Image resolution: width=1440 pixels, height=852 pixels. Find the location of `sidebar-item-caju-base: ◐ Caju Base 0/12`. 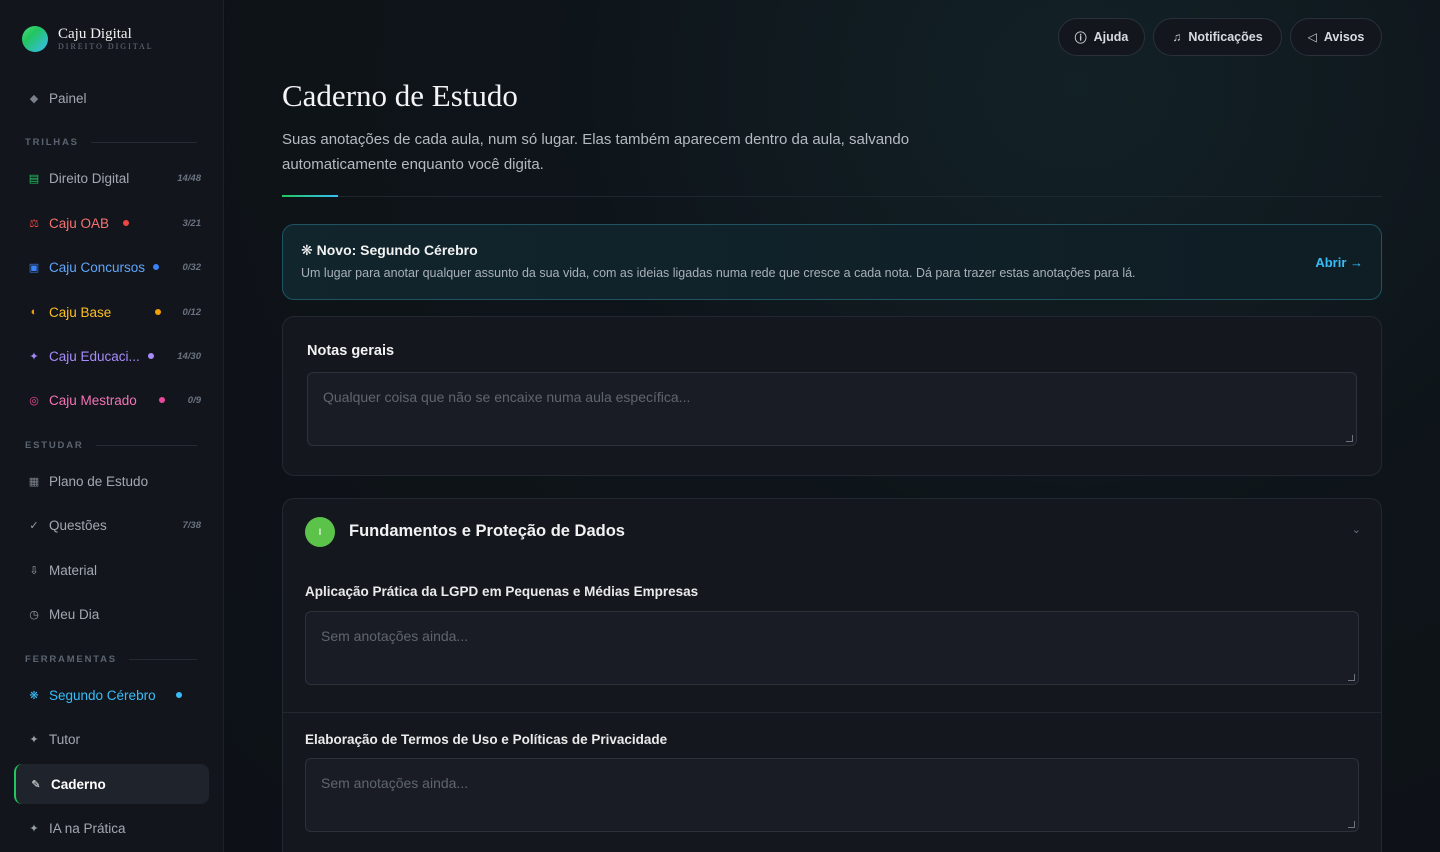

sidebar-item-caju-base: ◐ Caju Base 0/12 is located at coordinates (111, 312).